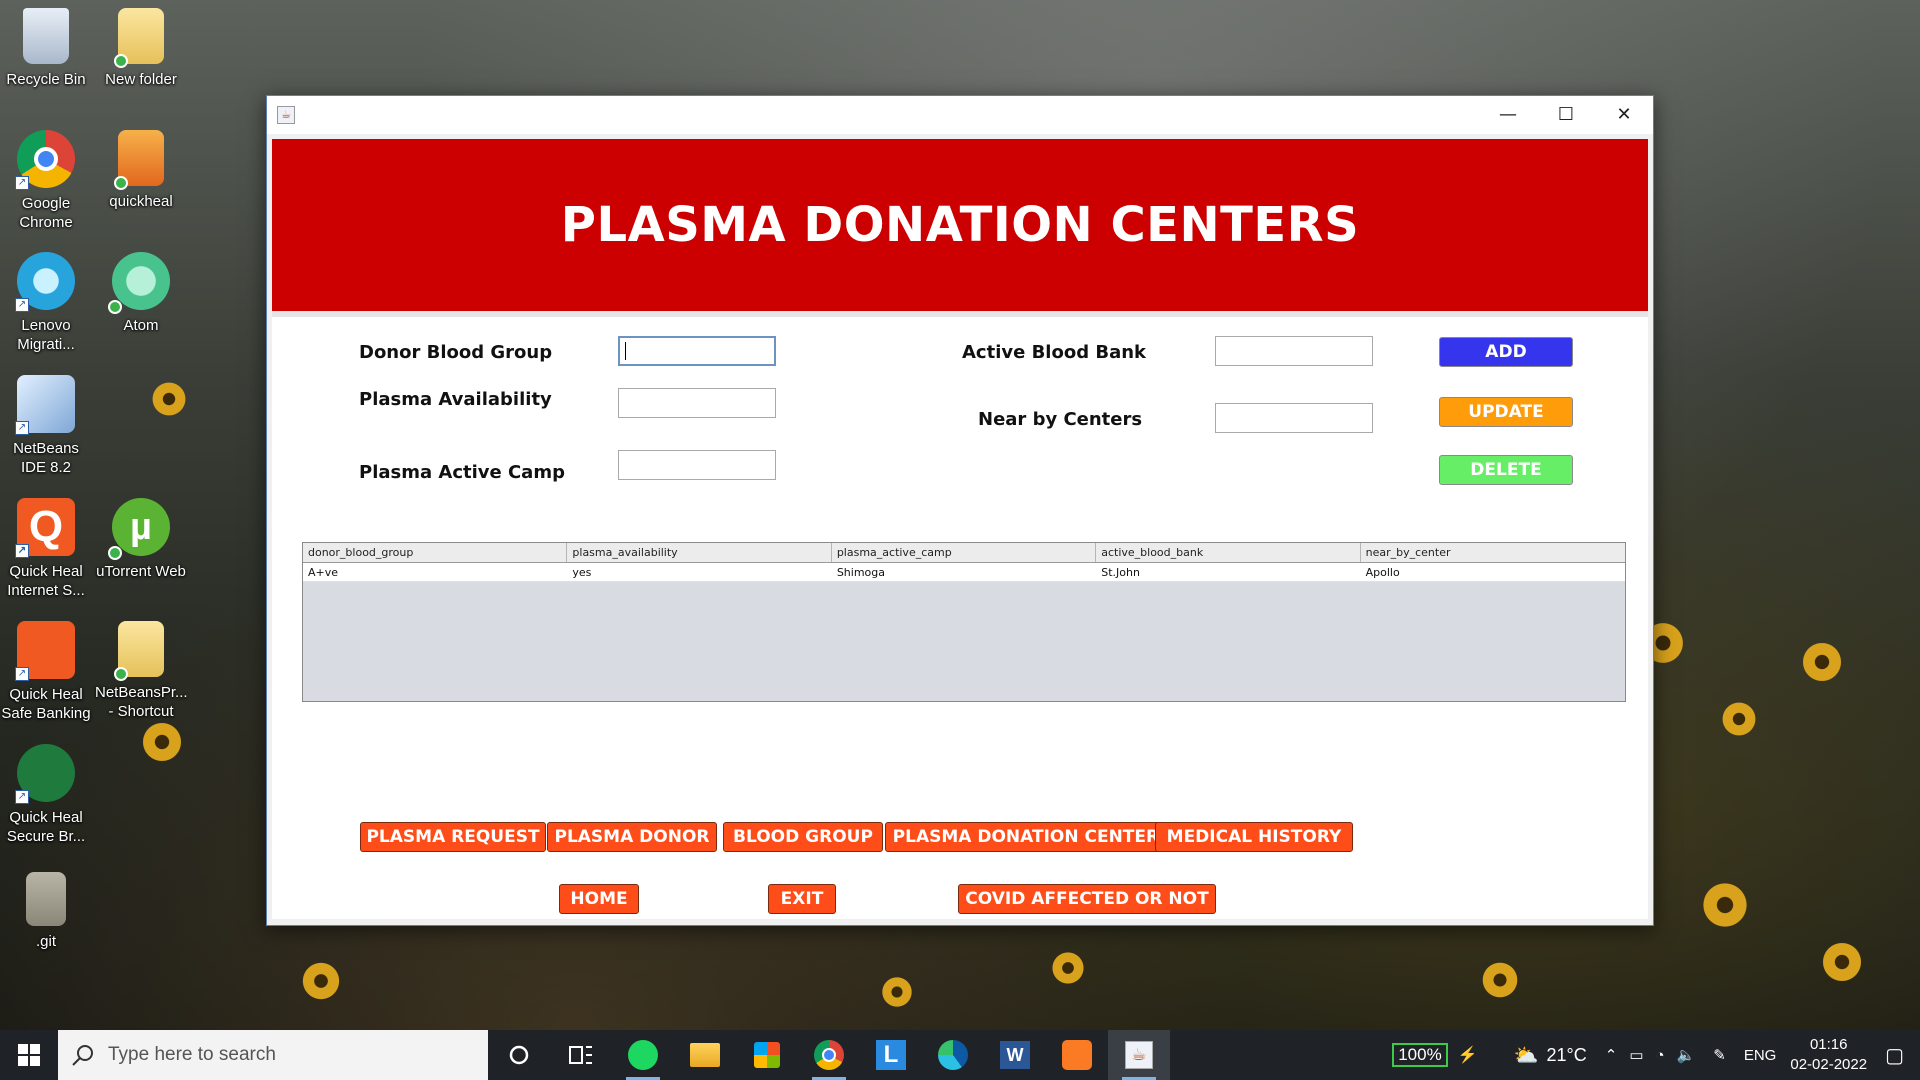  I want to click on search-placeholder: Type here to search, so click(192, 1054).